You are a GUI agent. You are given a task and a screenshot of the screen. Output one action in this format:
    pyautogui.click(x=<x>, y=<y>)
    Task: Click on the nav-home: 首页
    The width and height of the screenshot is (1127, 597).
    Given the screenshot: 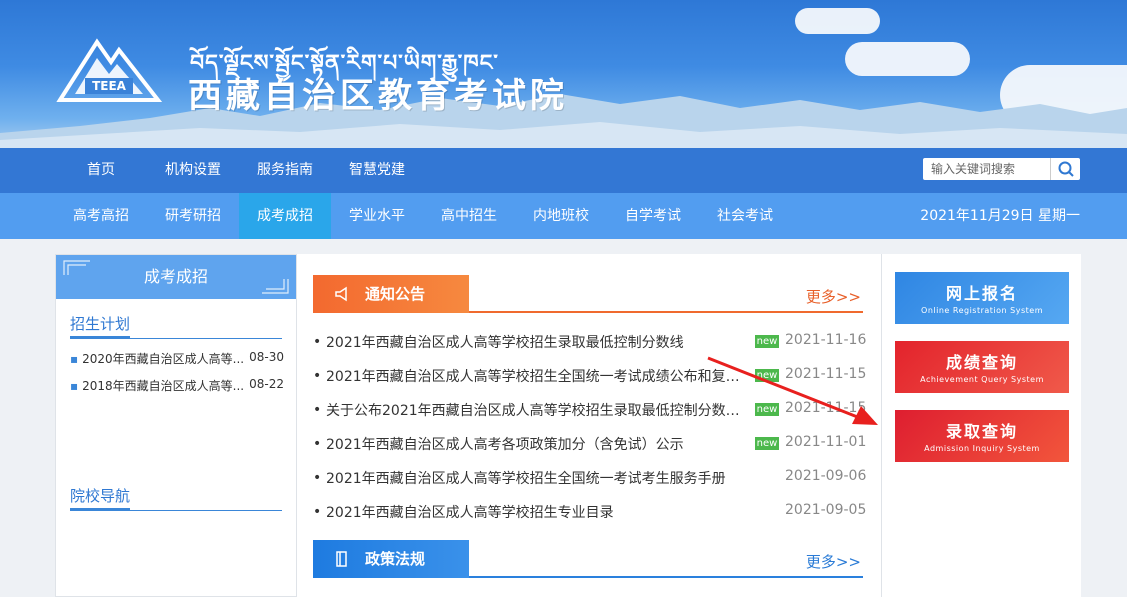 What is the action you would take?
    pyautogui.click(x=101, y=170)
    